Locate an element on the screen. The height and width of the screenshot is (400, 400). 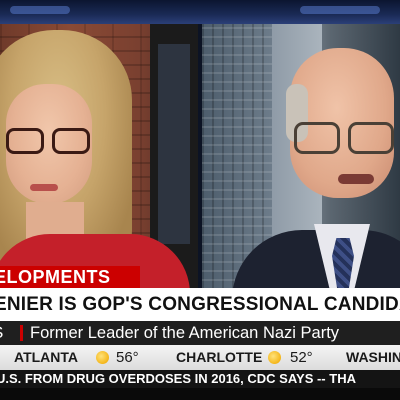
guest-separator is located at coordinates (21, 333).